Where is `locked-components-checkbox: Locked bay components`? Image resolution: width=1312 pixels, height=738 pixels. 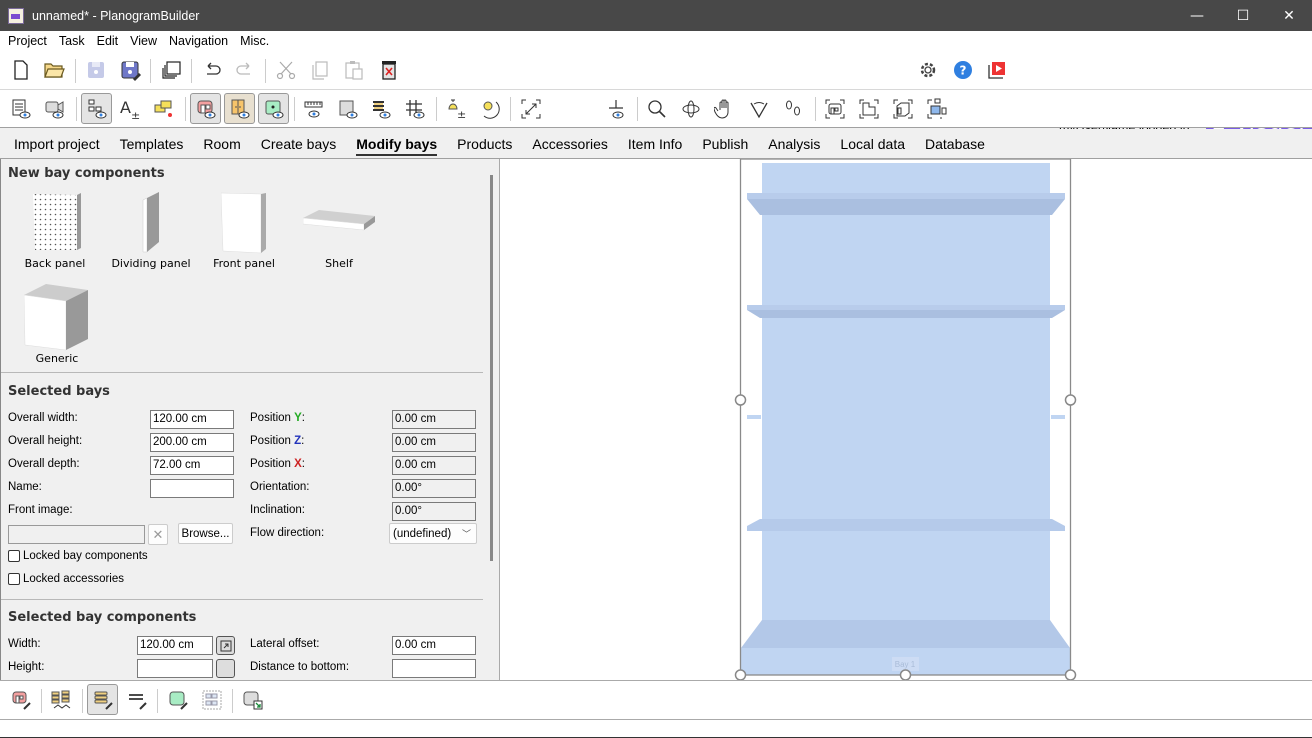 locked-components-checkbox: Locked bay components is located at coordinates (78, 556).